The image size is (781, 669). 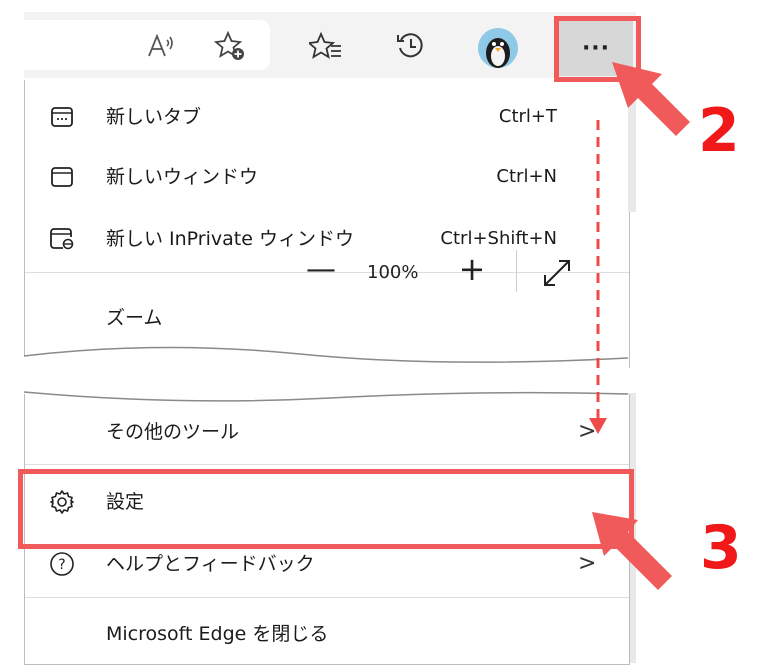 What do you see at coordinates (719, 131) in the screenshot?
I see `step-number-2: 2` at bounding box center [719, 131].